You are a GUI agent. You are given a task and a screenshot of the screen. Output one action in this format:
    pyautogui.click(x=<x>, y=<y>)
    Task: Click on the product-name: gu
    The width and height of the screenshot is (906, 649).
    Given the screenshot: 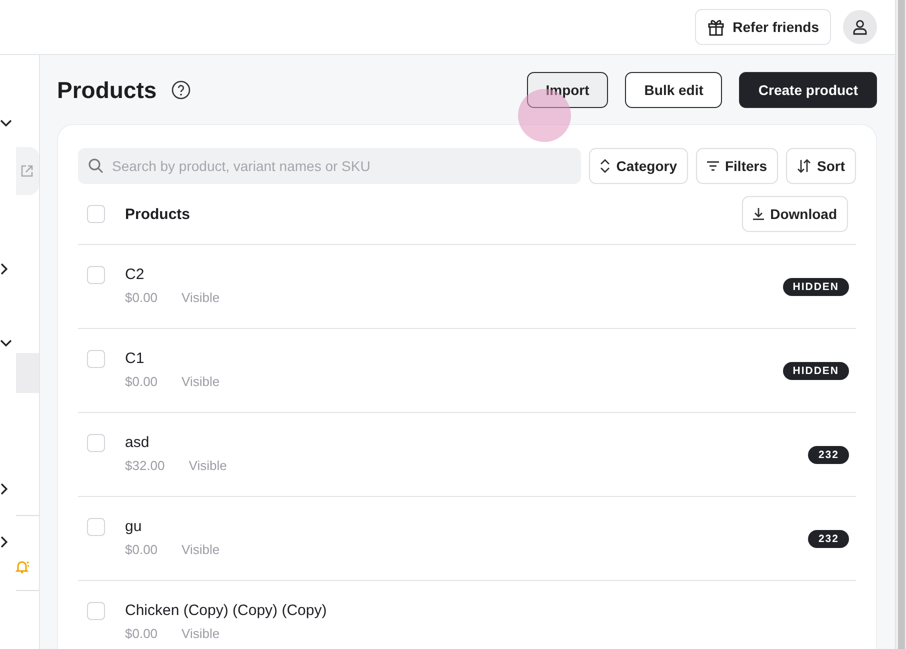 What is the action you would take?
    pyautogui.click(x=134, y=527)
    